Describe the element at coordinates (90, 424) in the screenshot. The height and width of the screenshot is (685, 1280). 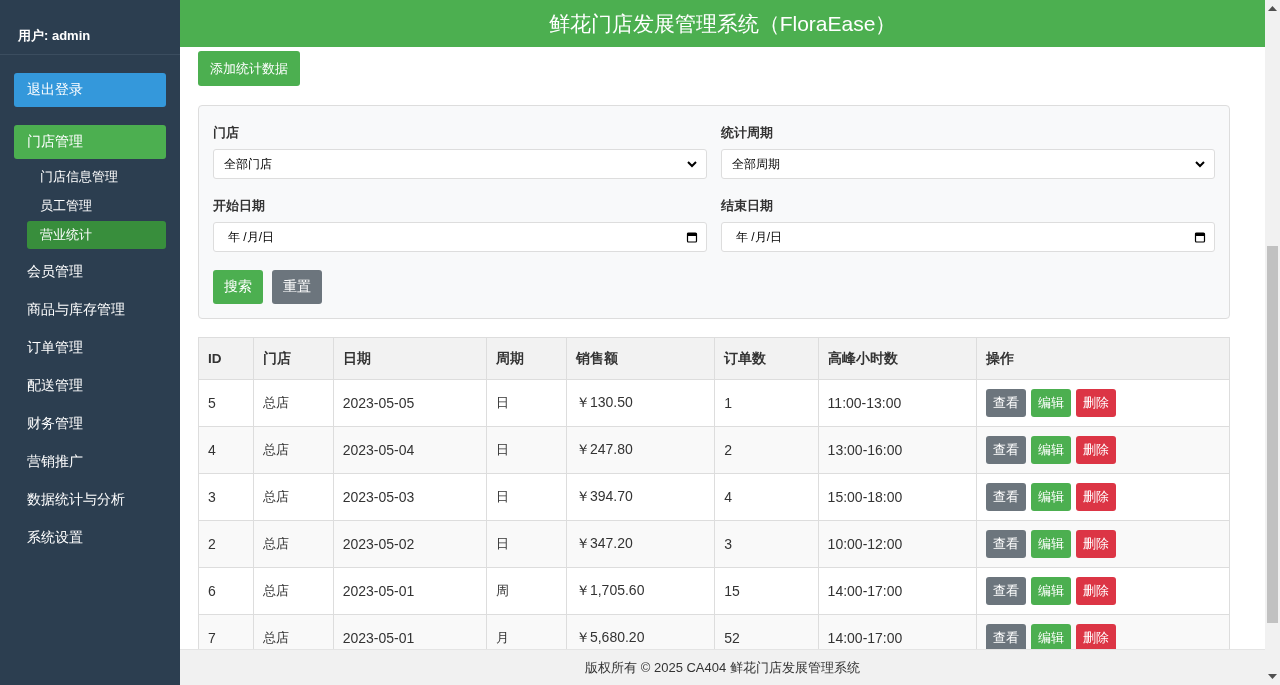
I see `nav-item: 财务管理` at that location.